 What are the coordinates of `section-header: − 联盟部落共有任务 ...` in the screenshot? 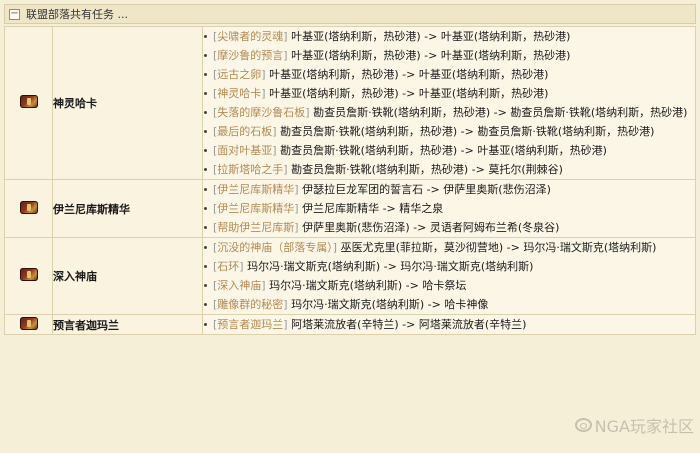 It's located at (350, 14).